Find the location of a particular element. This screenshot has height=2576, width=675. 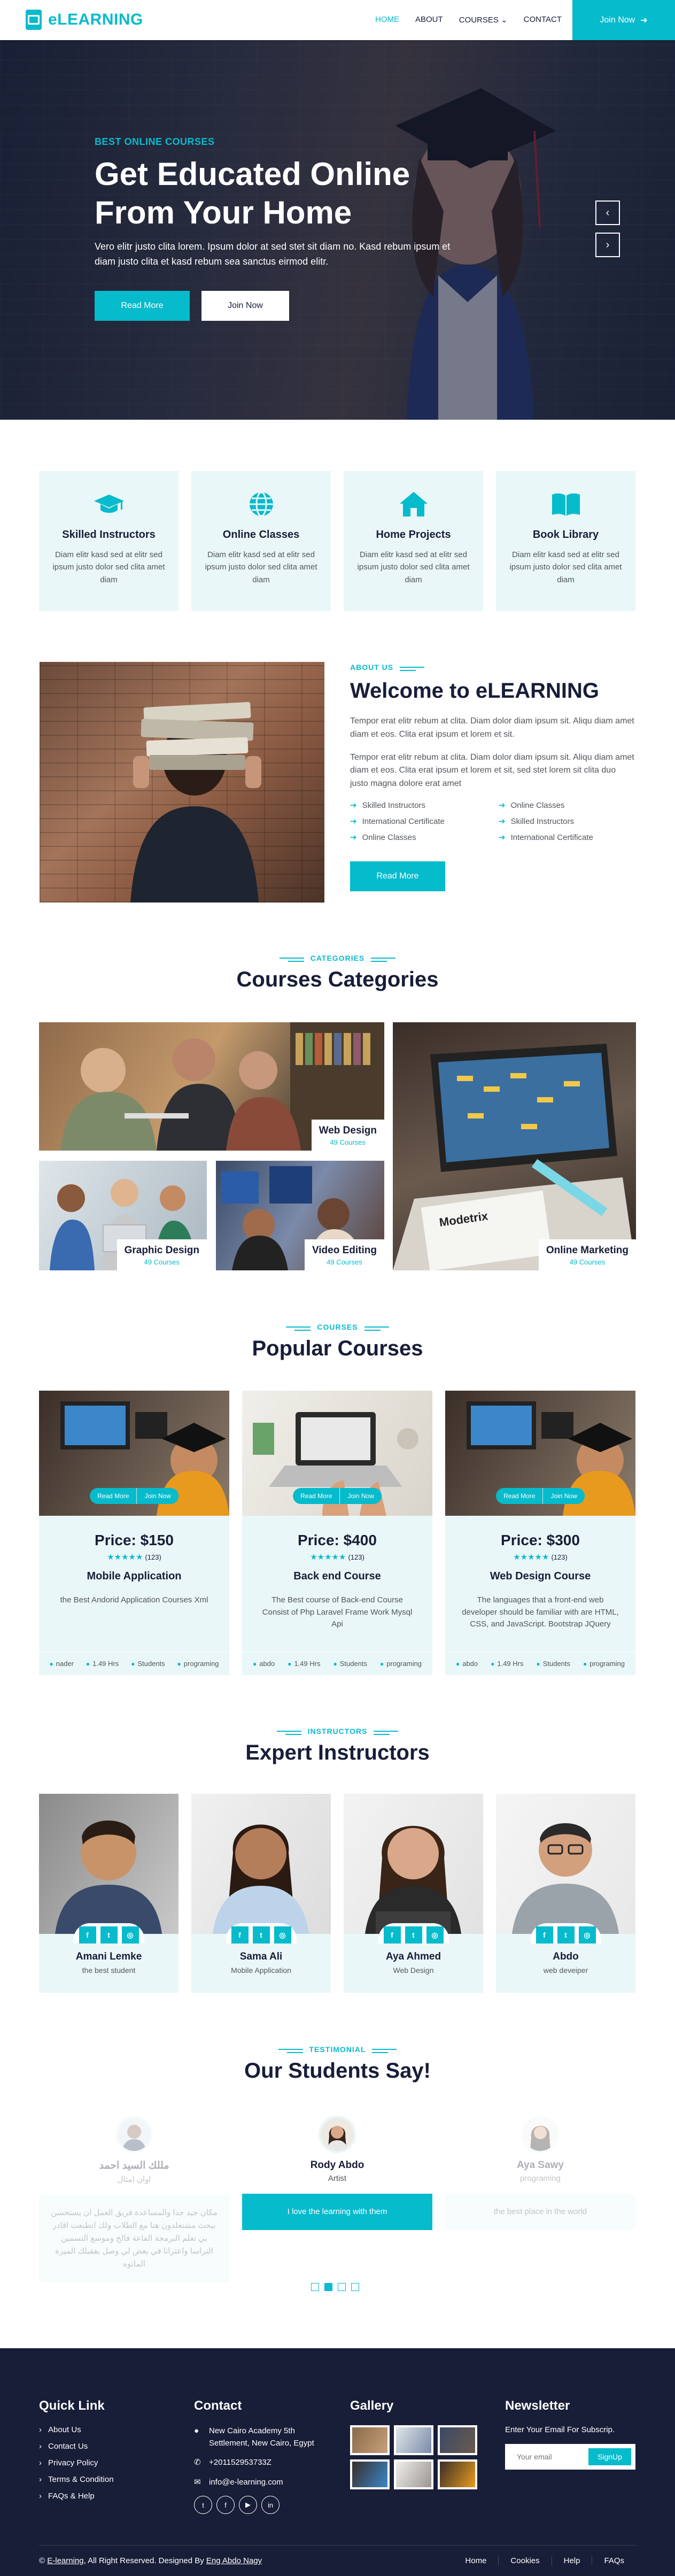

course-students: Students is located at coordinates (350, 1664).